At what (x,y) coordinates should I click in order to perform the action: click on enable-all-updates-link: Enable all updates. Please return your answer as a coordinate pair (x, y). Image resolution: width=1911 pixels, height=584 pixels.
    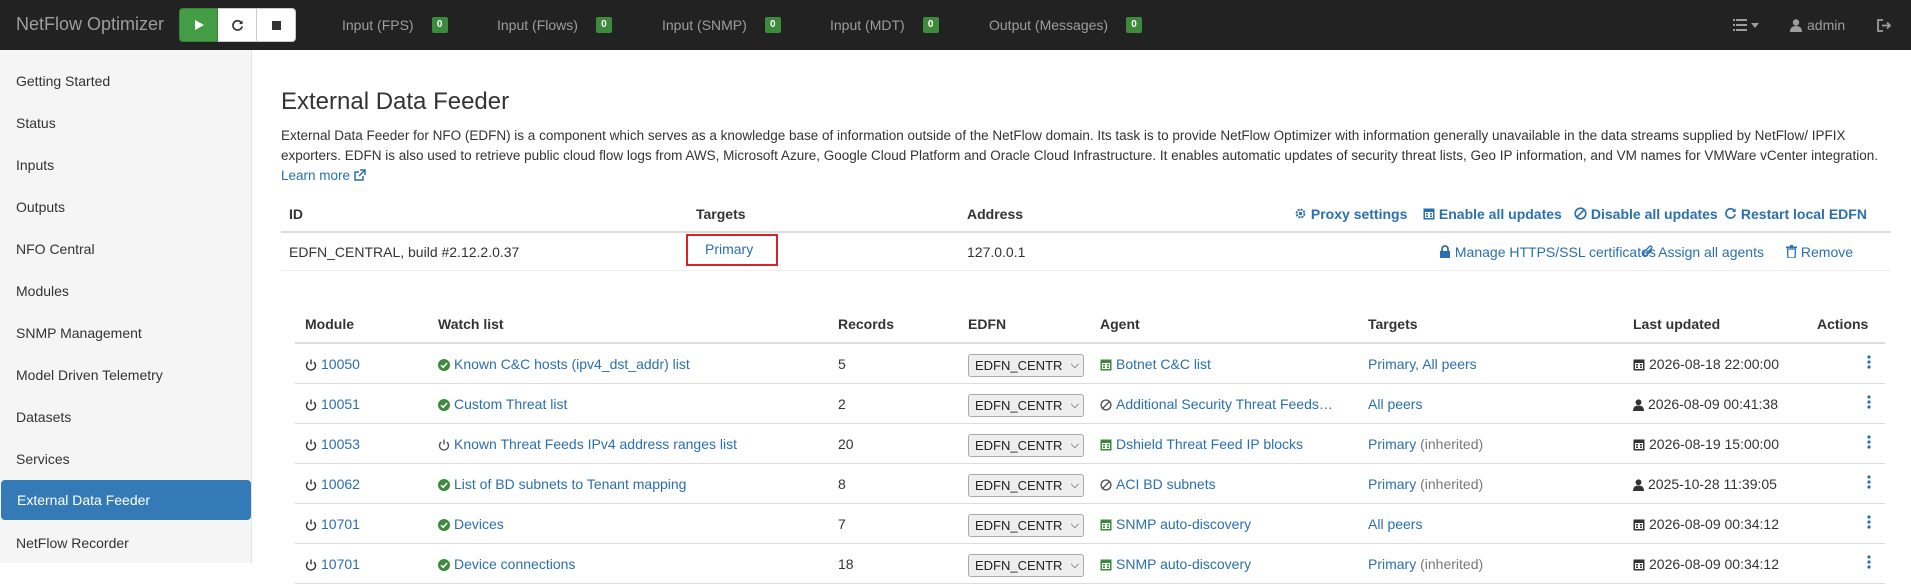
    Looking at the image, I should click on (1492, 214).